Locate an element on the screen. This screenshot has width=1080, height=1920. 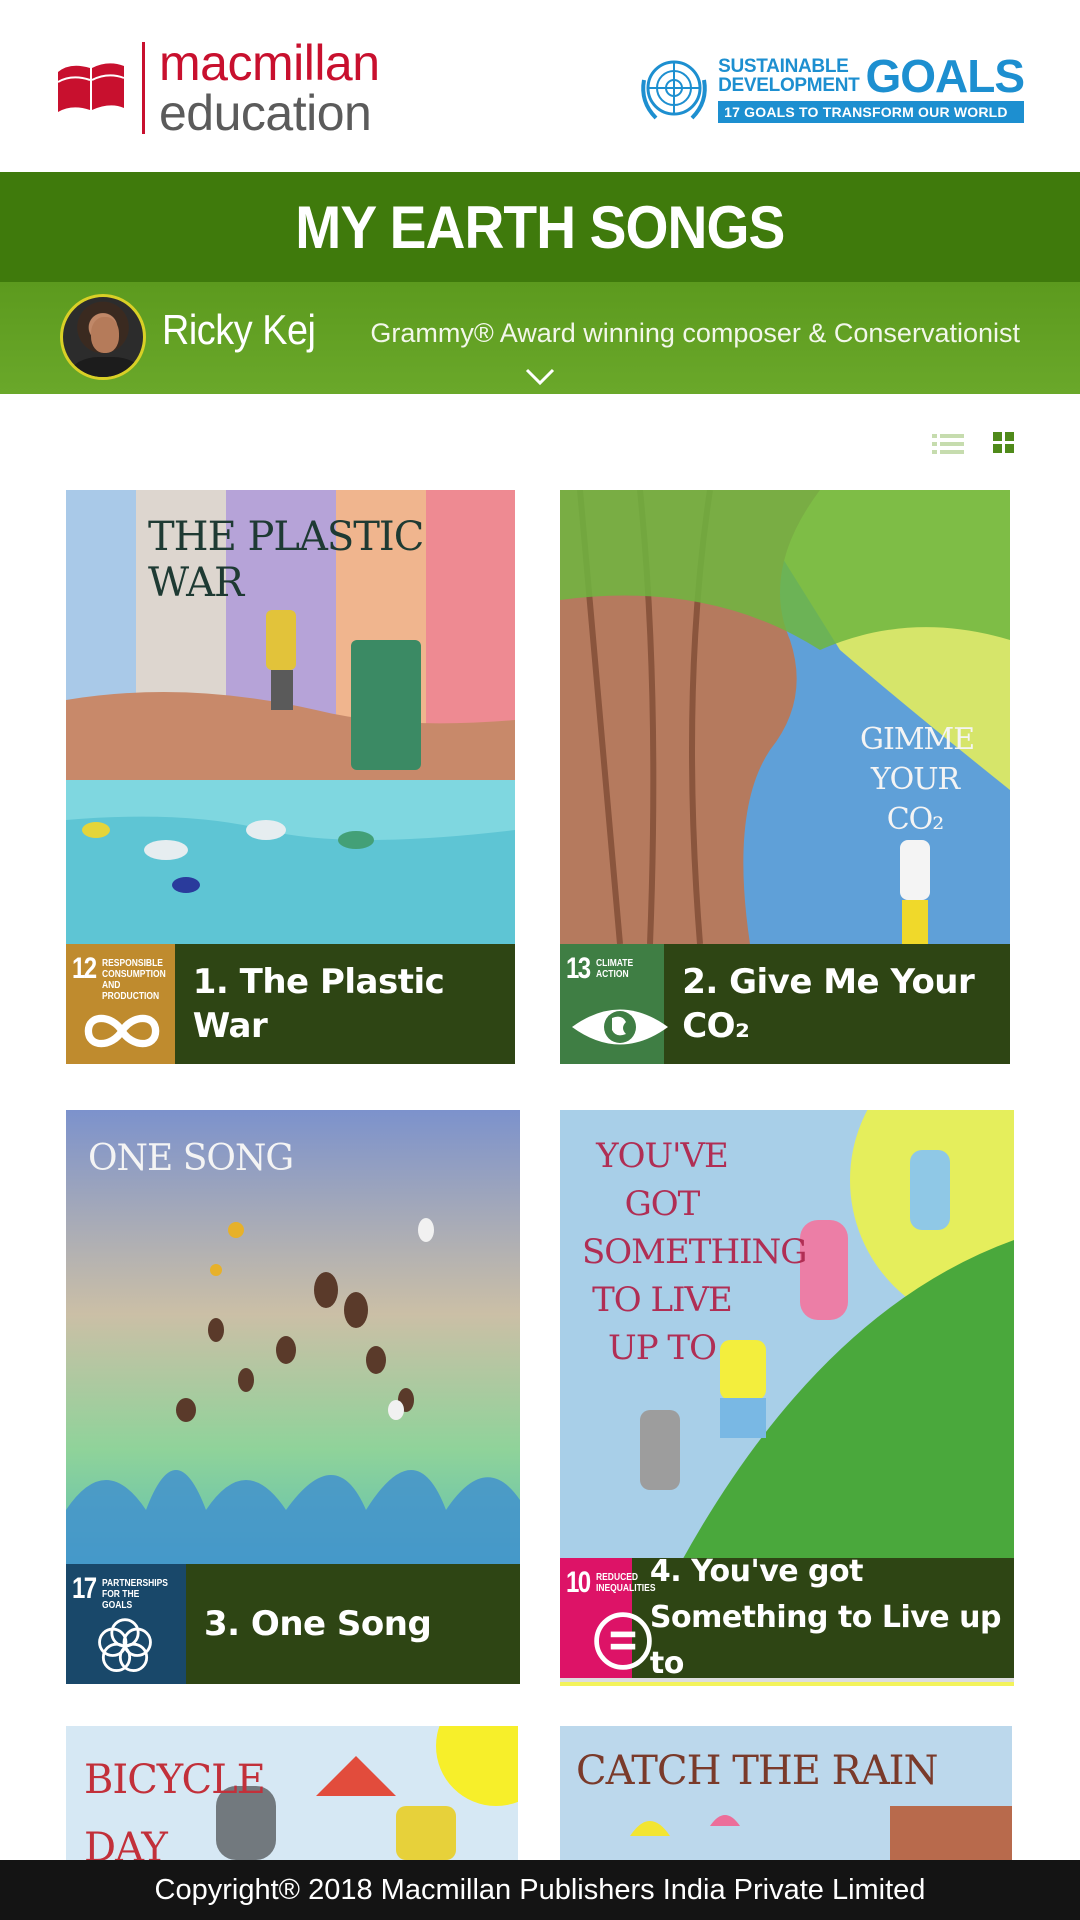
artwork-title: GIMME YOUR CO₂ is located at coordinates (917, 779).